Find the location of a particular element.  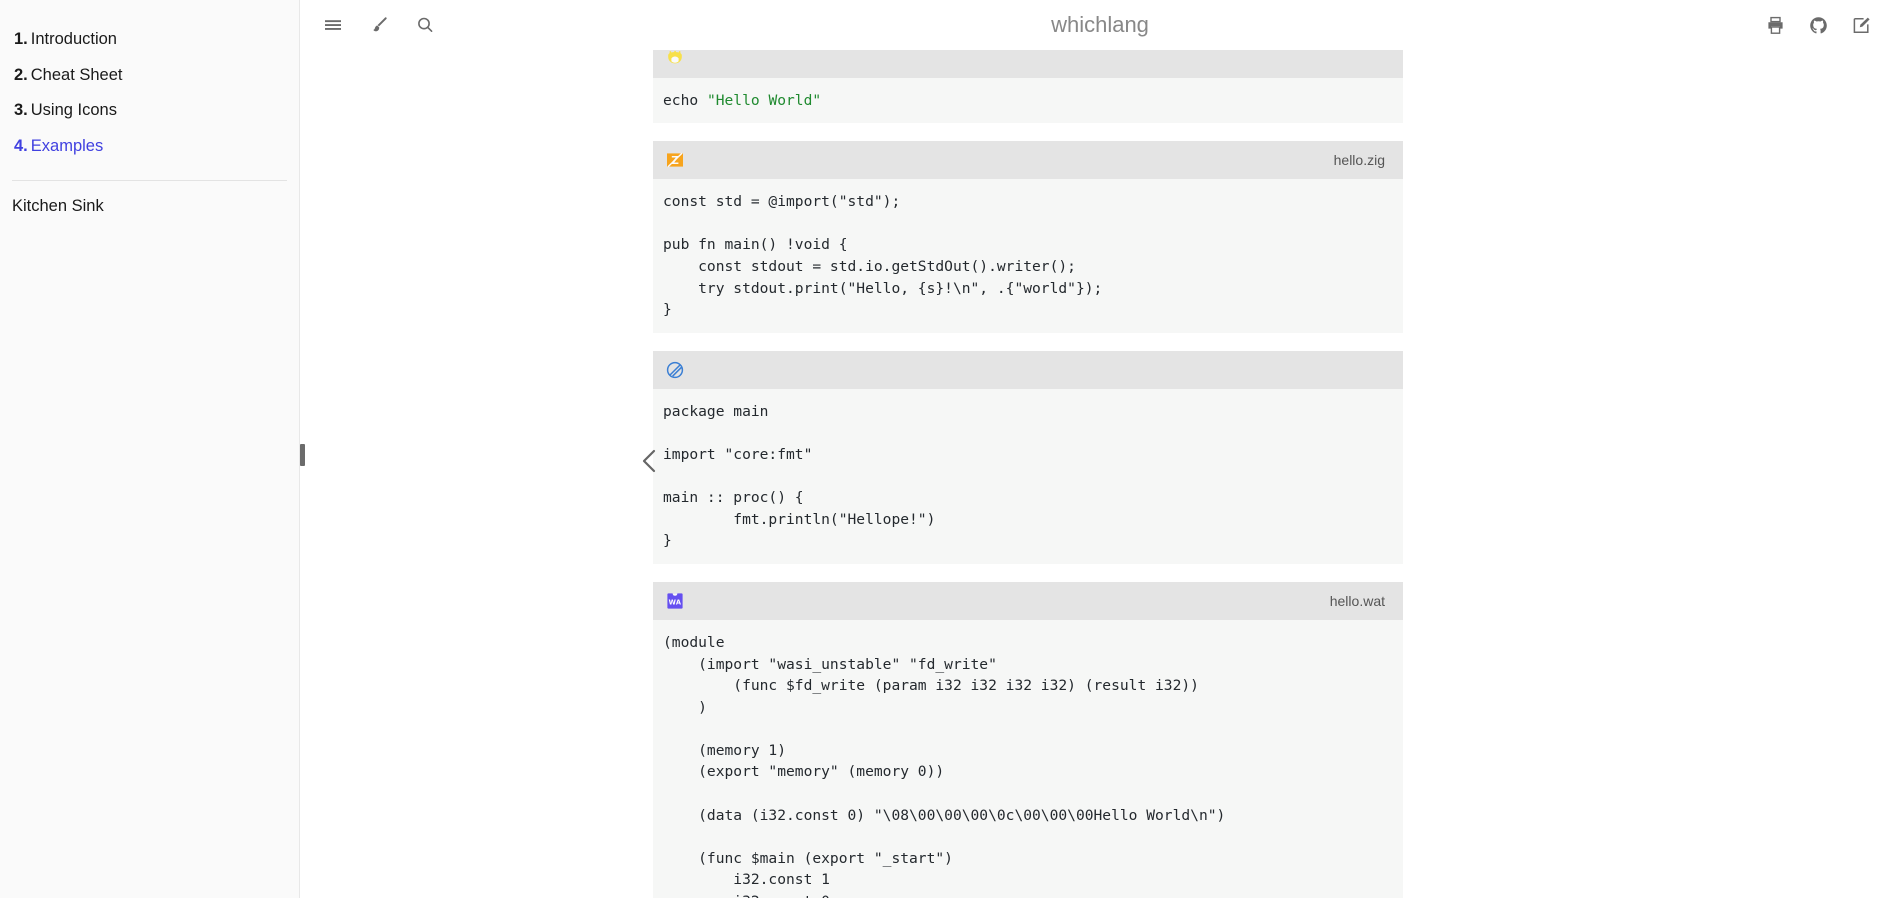

search-icon is located at coordinates (425, 25).